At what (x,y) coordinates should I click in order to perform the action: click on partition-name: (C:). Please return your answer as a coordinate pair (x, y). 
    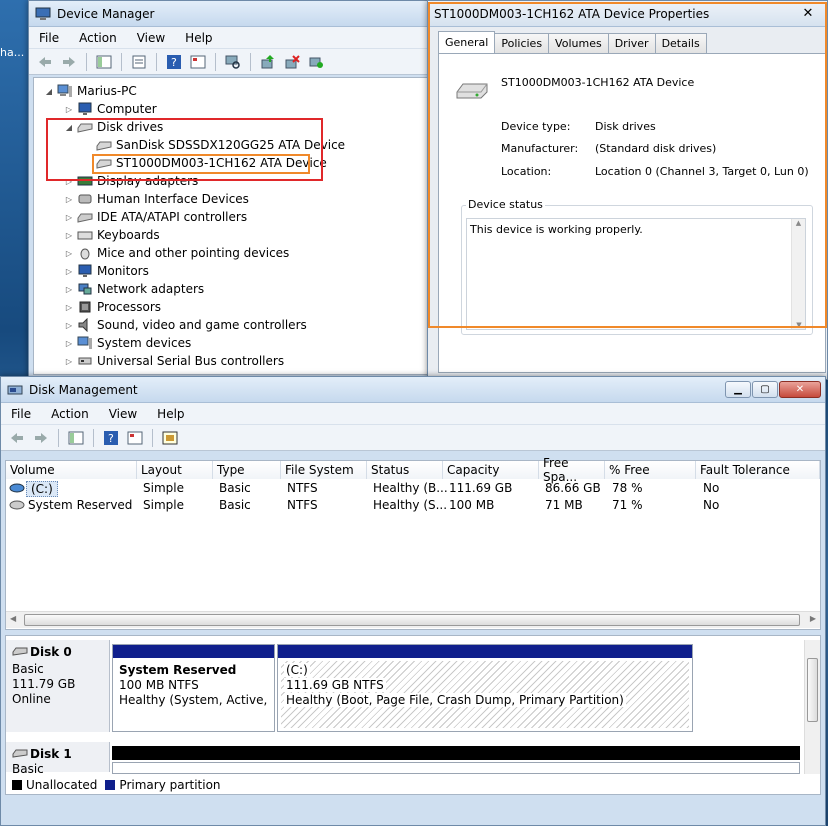
    Looking at the image, I should click on (297, 670).